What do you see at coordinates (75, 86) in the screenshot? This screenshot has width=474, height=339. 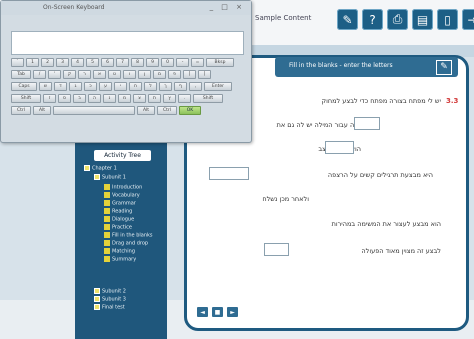 I see `key: ג` at bounding box center [75, 86].